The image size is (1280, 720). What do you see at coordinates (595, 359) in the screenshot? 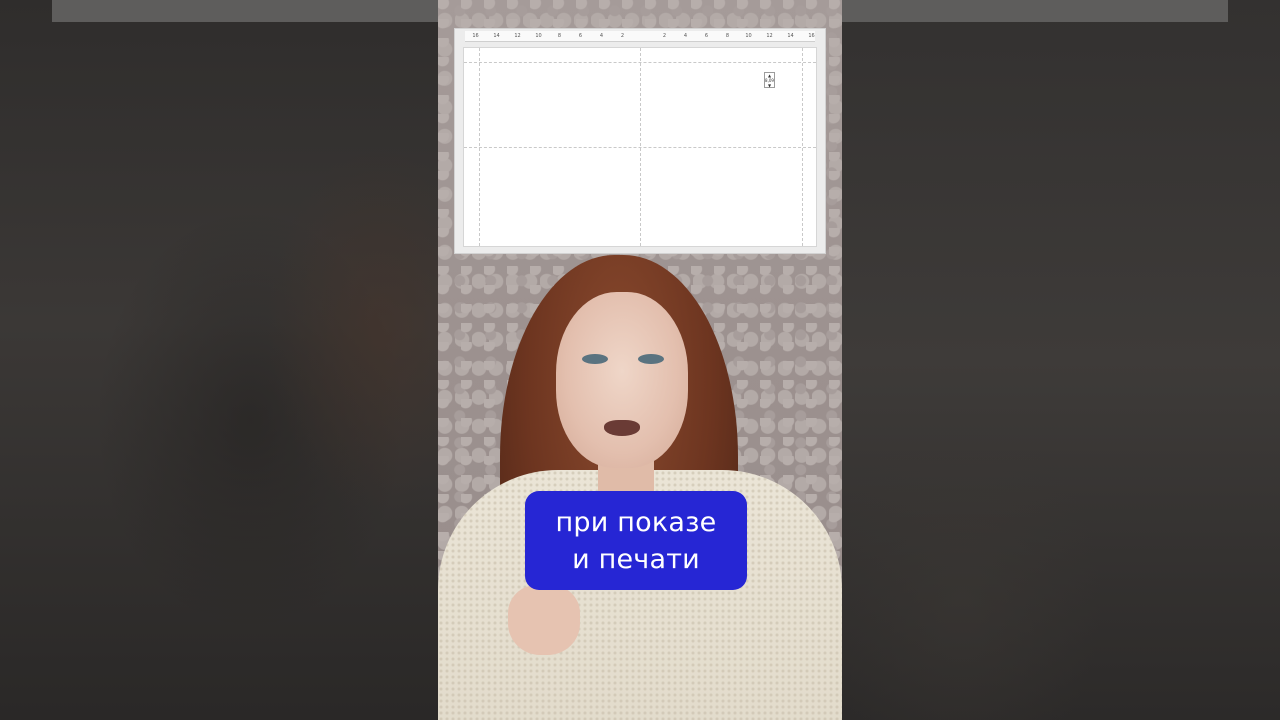
I see `presenter-eye-left` at bounding box center [595, 359].